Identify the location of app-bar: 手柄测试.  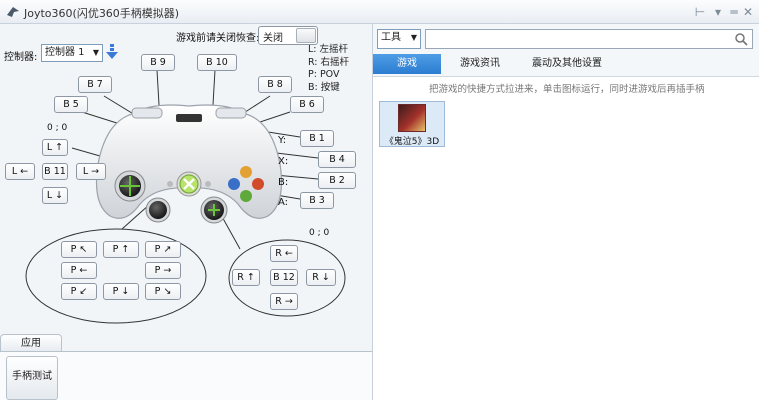
(186, 375).